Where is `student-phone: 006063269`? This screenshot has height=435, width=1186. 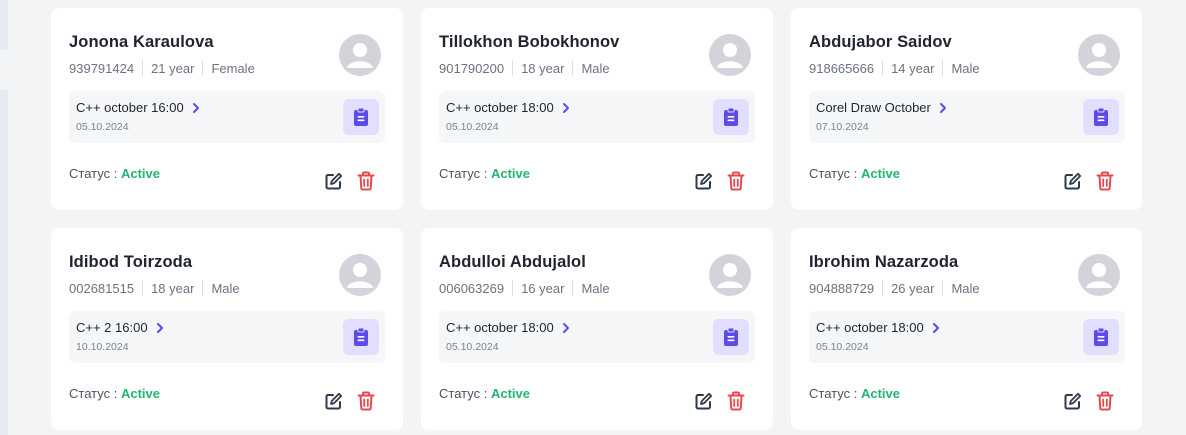 student-phone: 006063269 is located at coordinates (472, 288).